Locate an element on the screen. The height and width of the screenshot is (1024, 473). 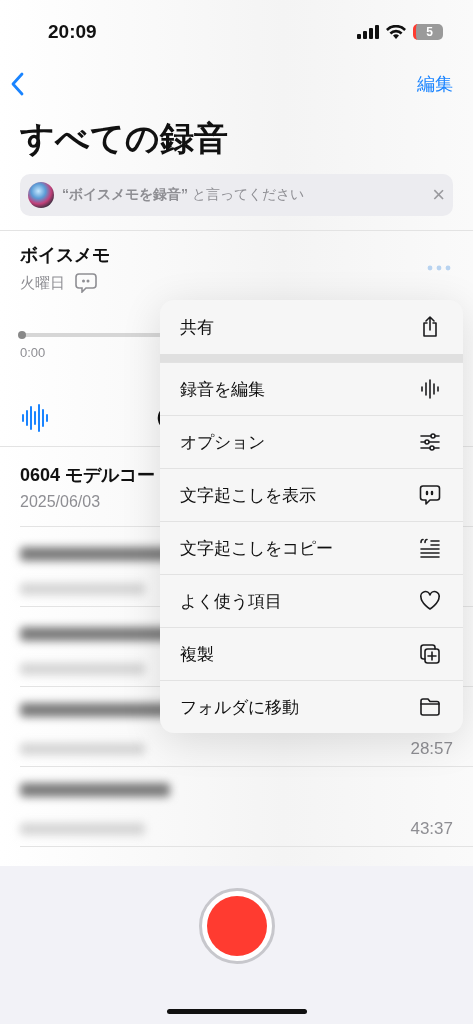
siri-hint: “ボイスメモを録音” と言ってください is located at coordinates (183, 195).